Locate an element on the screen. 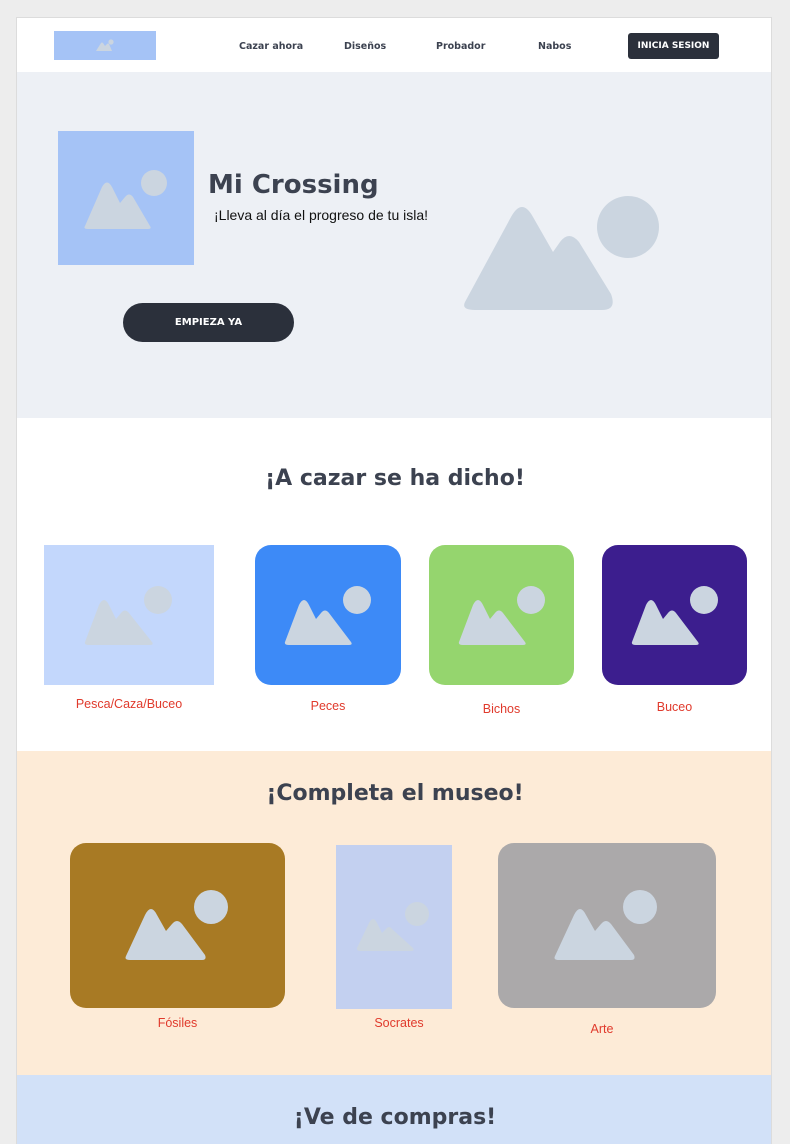  caption-pesca-caza-buceo: Pesca/Caza/Buceo is located at coordinates (129, 704).